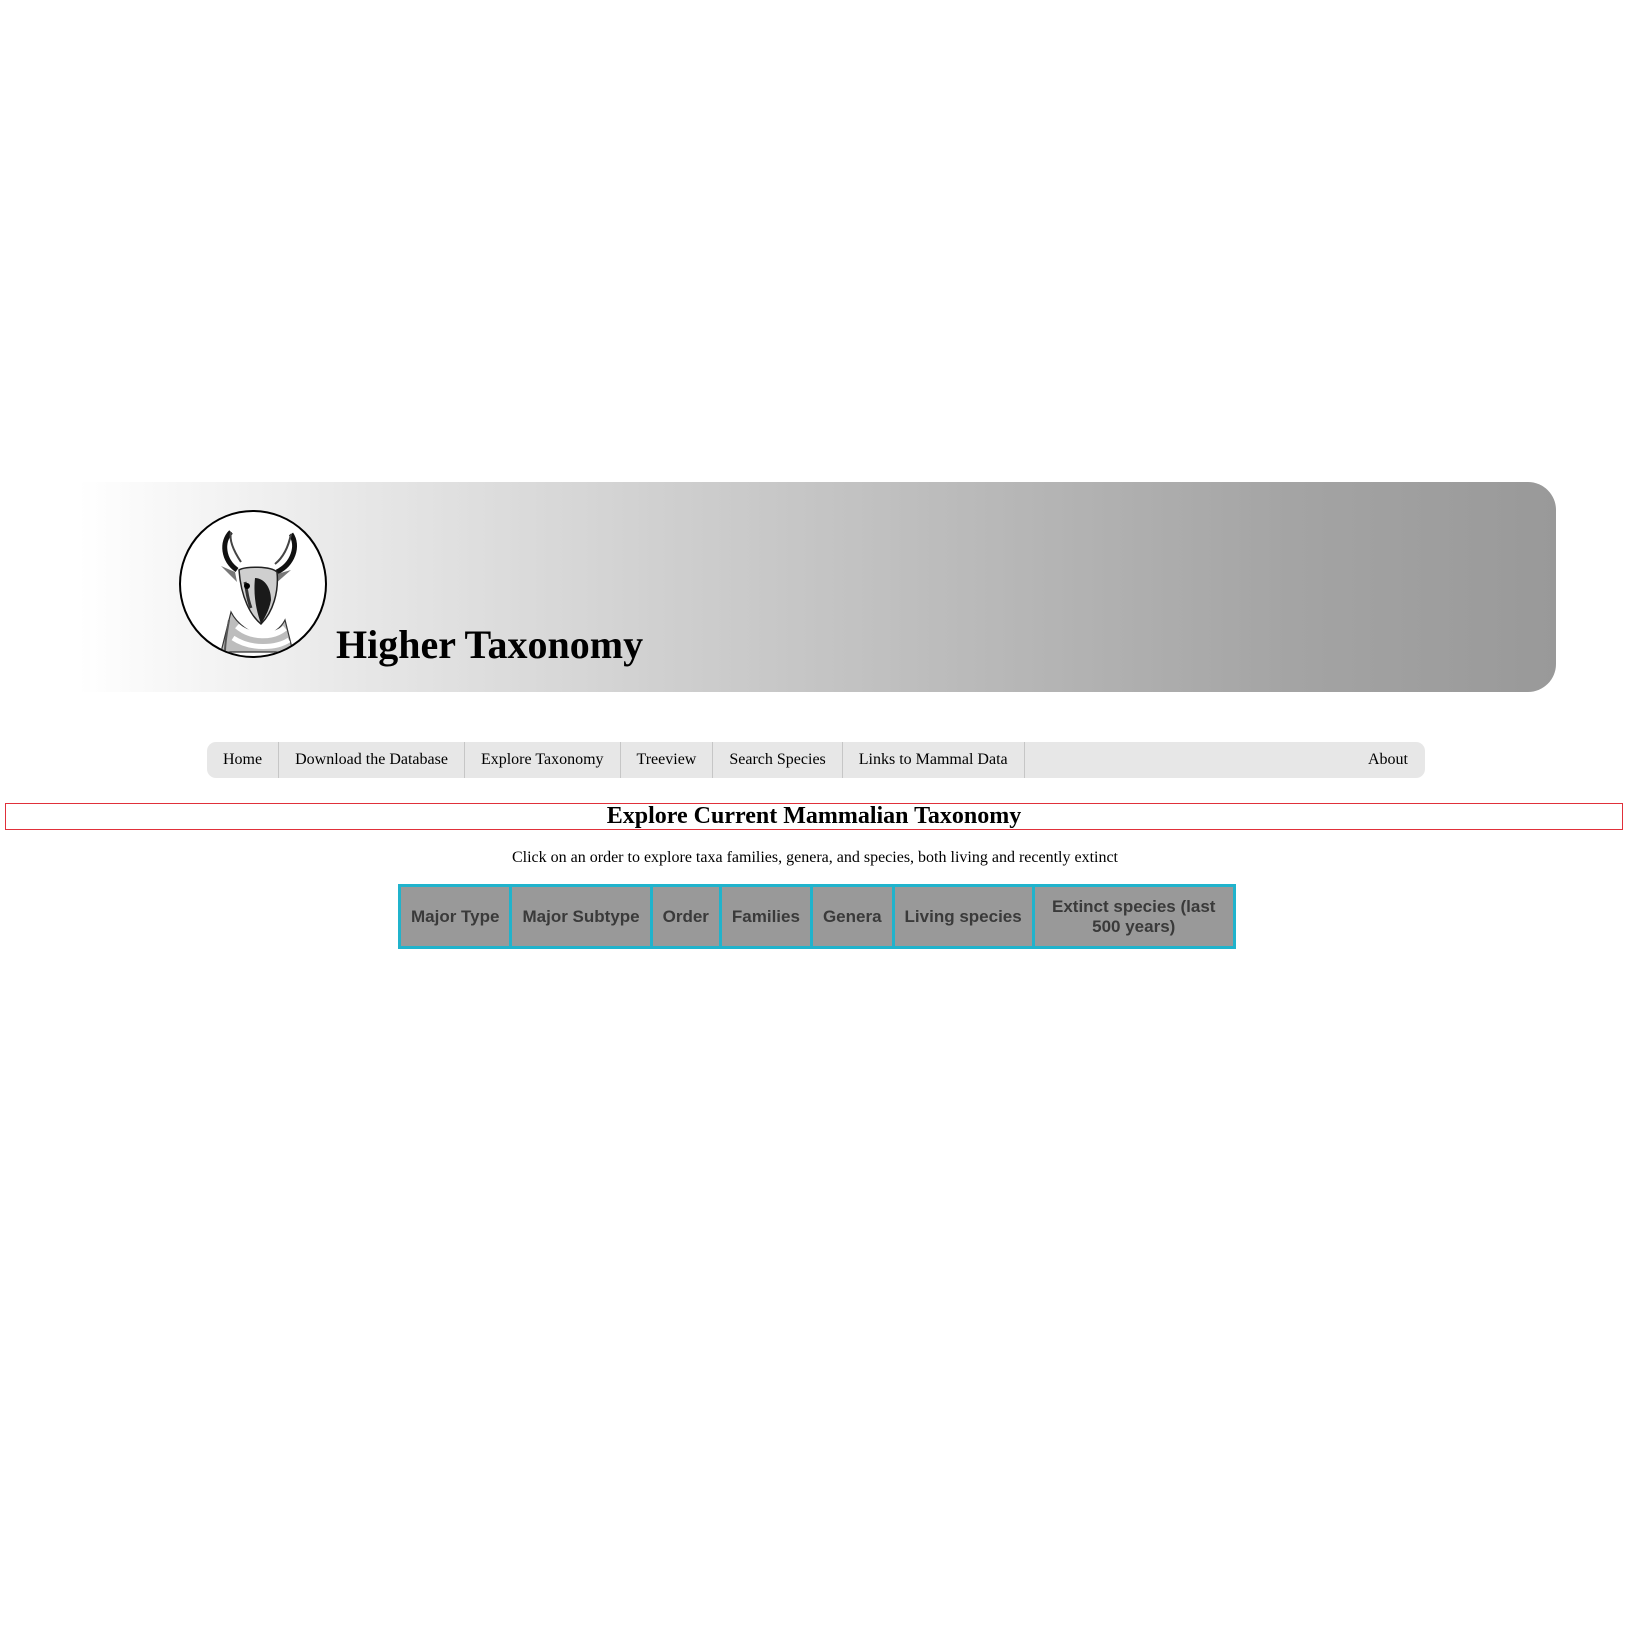 This screenshot has height=1630, width=1630. I want to click on column-header-order: Order, so click(685, 916).